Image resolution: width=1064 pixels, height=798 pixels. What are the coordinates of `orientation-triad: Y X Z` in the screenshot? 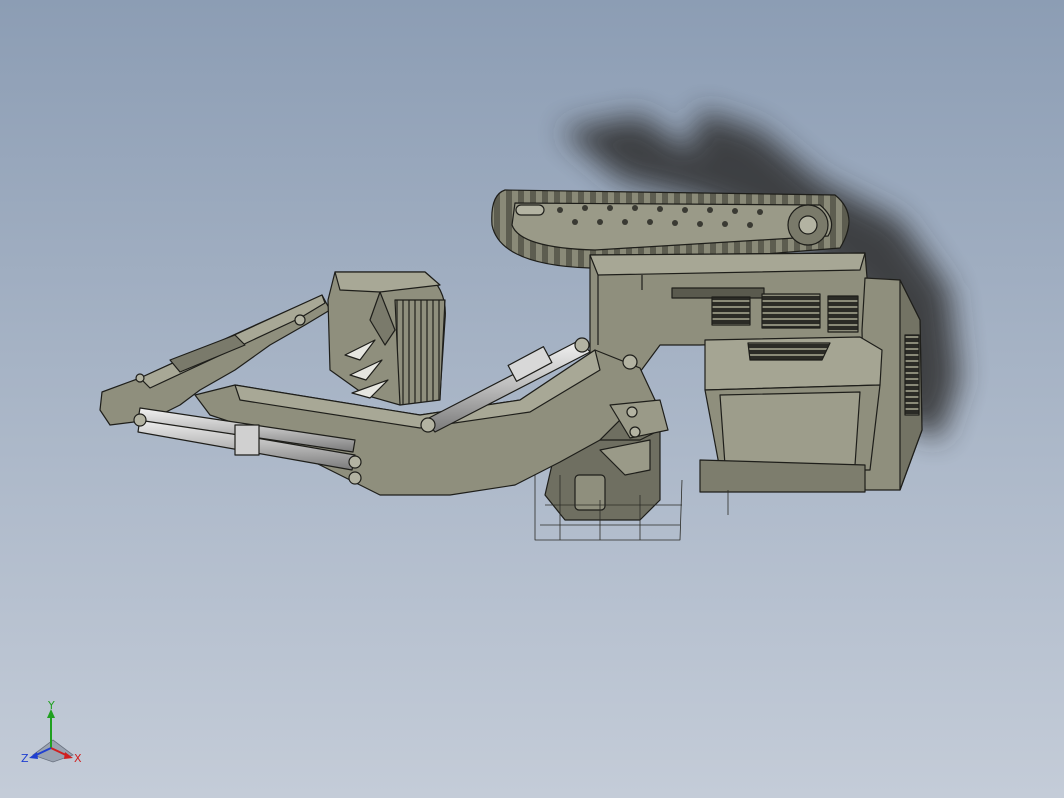 It's located at (53, 735).